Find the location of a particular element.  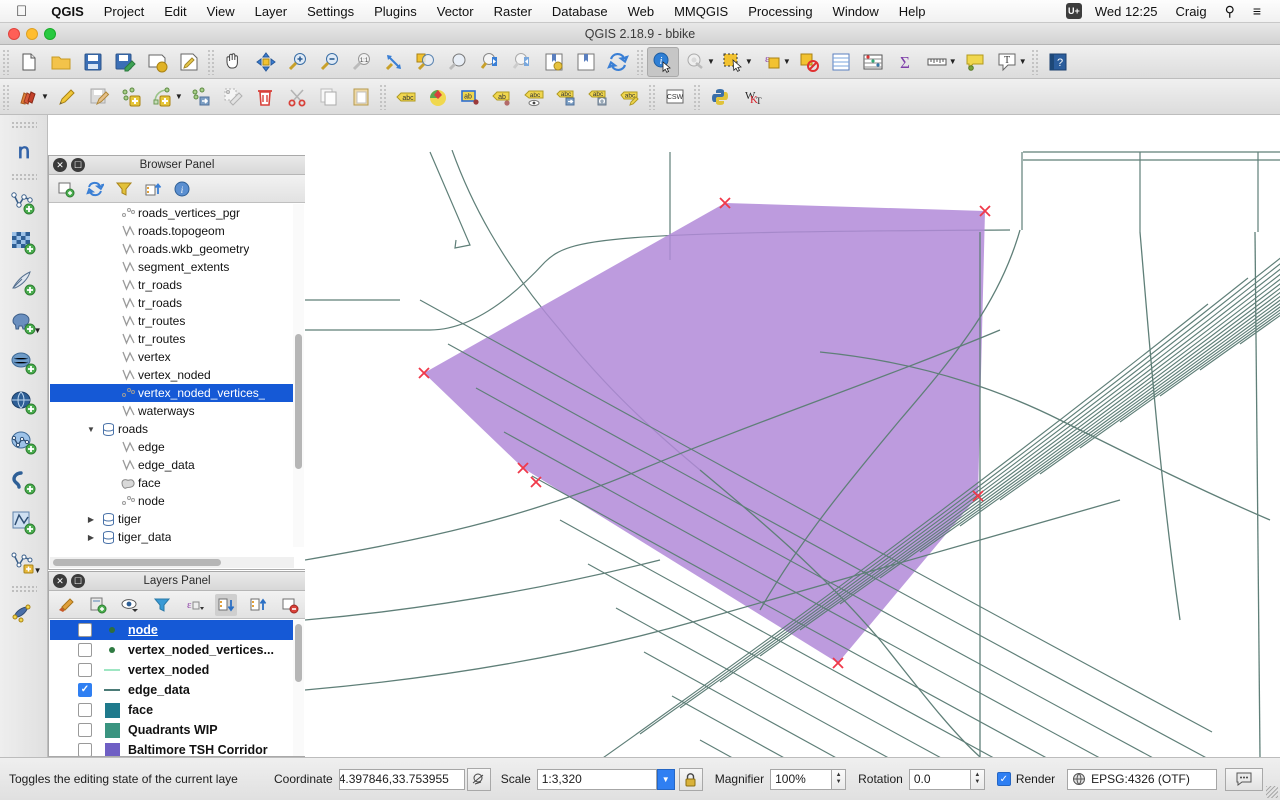

menu-list-icon: ≡ is located at coordinates (1257, 11).